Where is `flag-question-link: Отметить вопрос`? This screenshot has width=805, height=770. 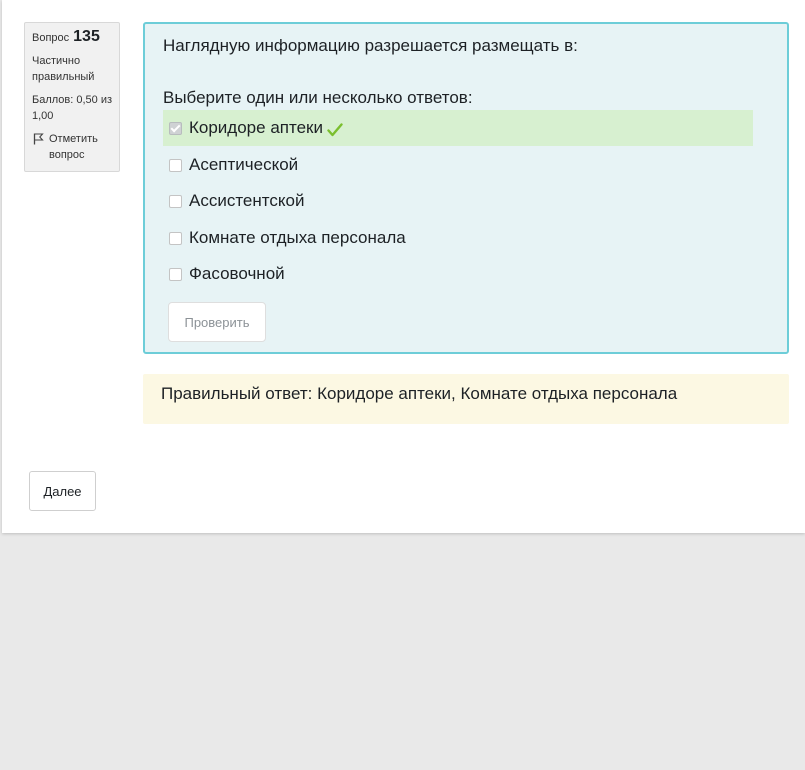
flag-question-link: Отметить вопрос is located at coordinates (72, 147).